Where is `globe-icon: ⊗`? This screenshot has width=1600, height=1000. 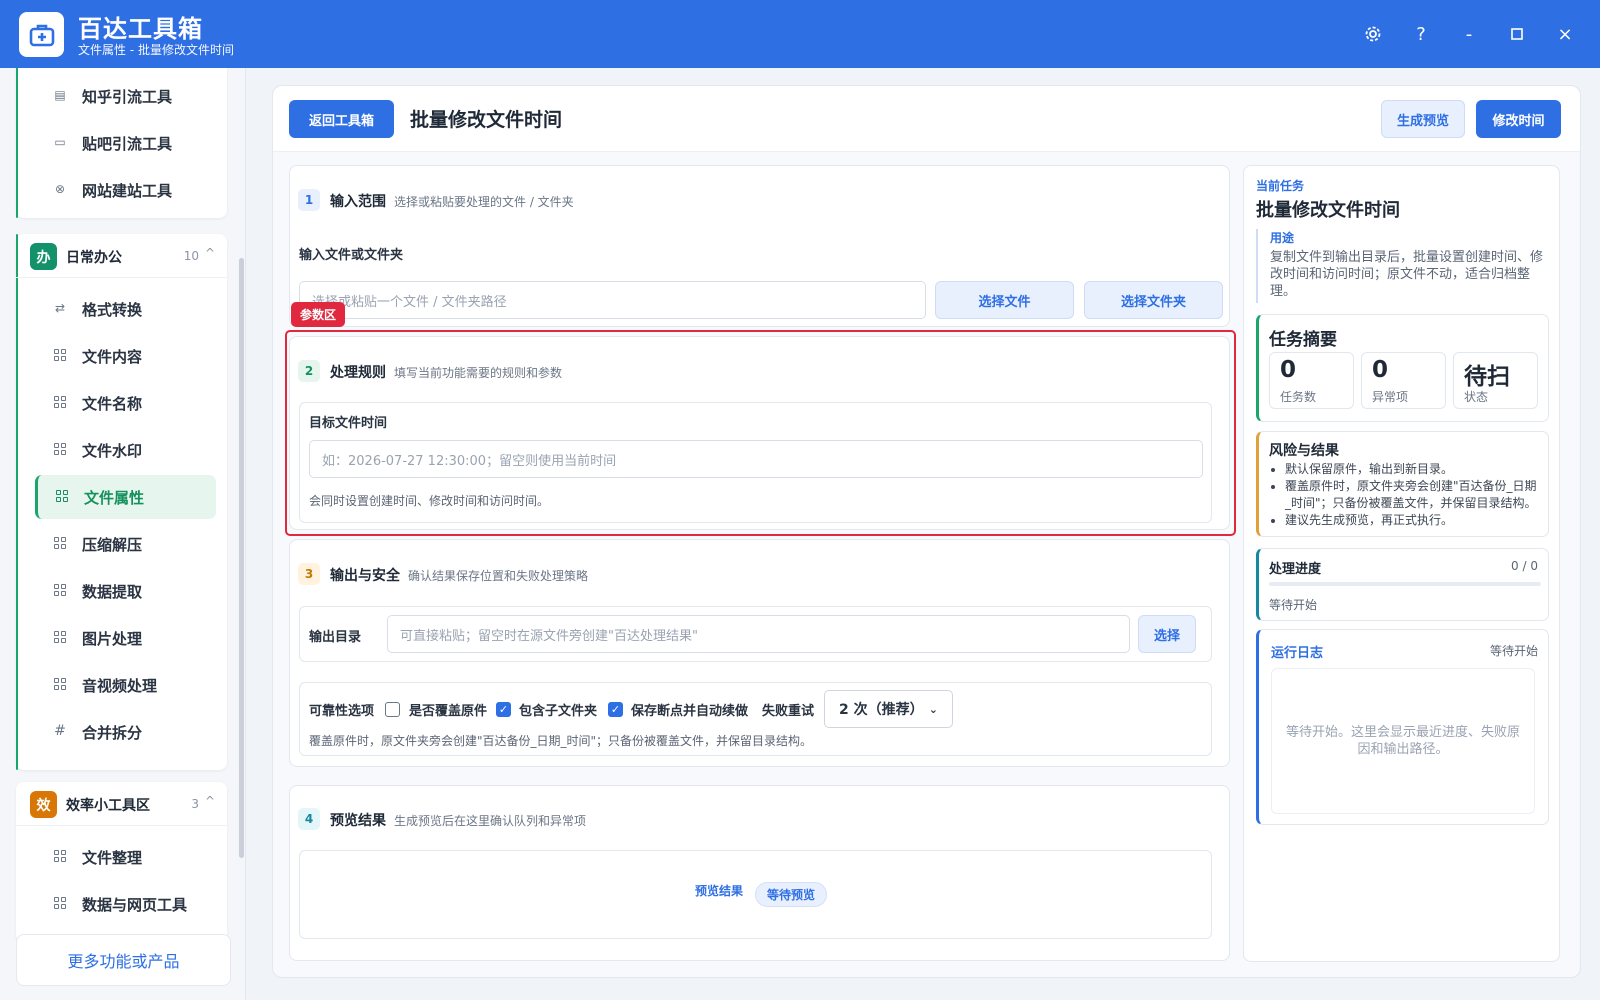 globe-icon: ⊗ is located at coordinates (60, 189).